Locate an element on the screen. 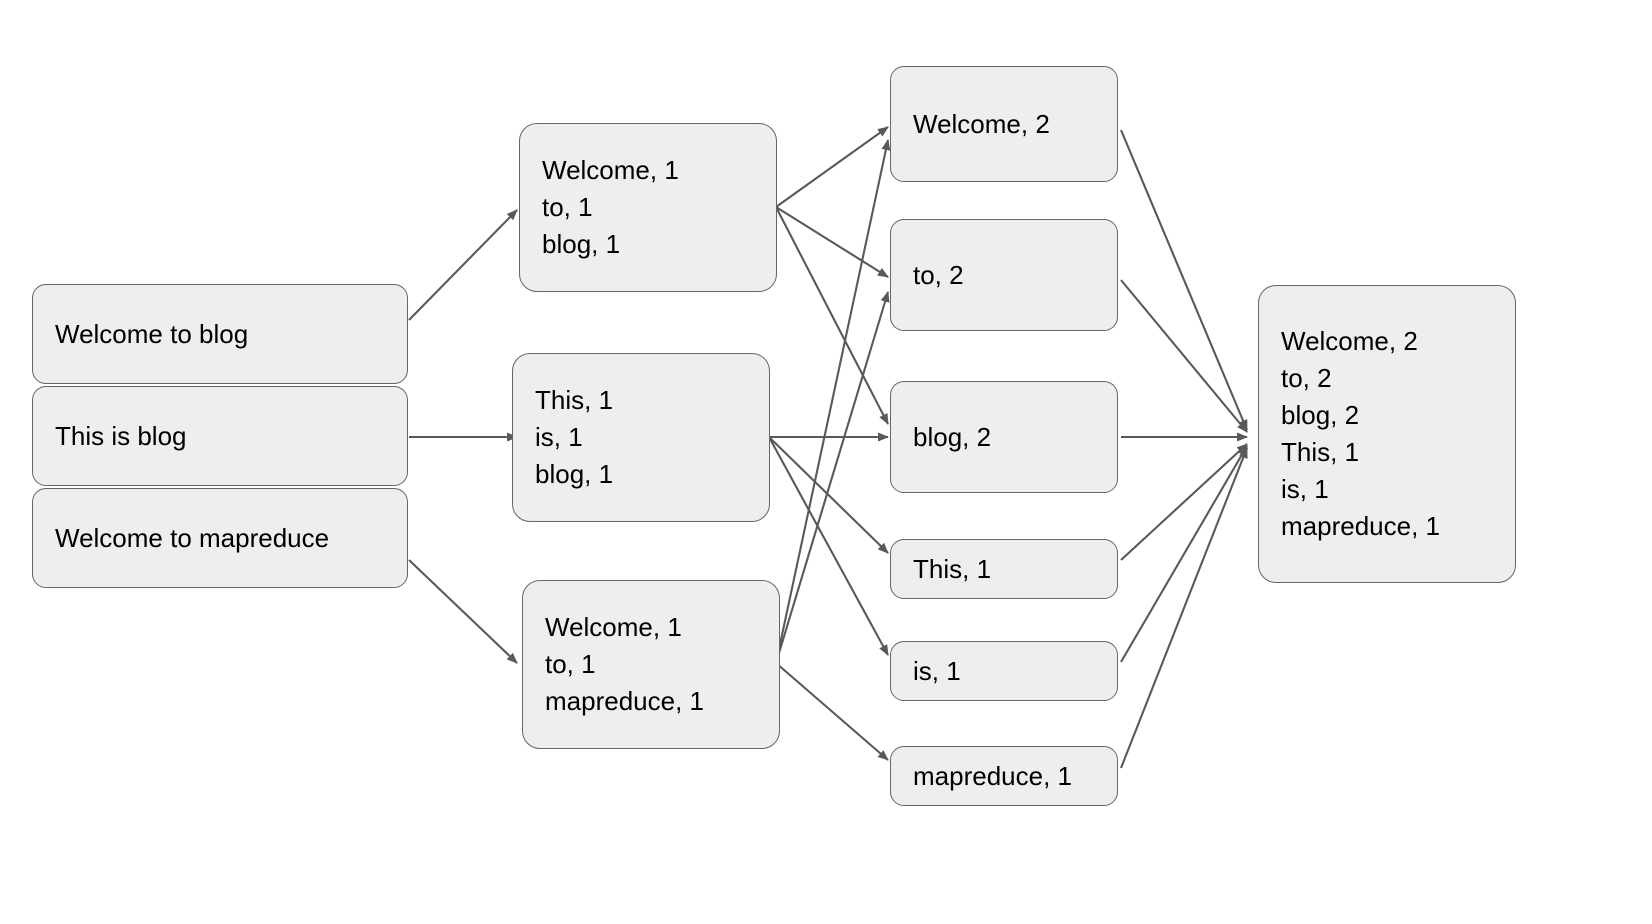  edge-map3-red2 is located at coordinates (832, 477).